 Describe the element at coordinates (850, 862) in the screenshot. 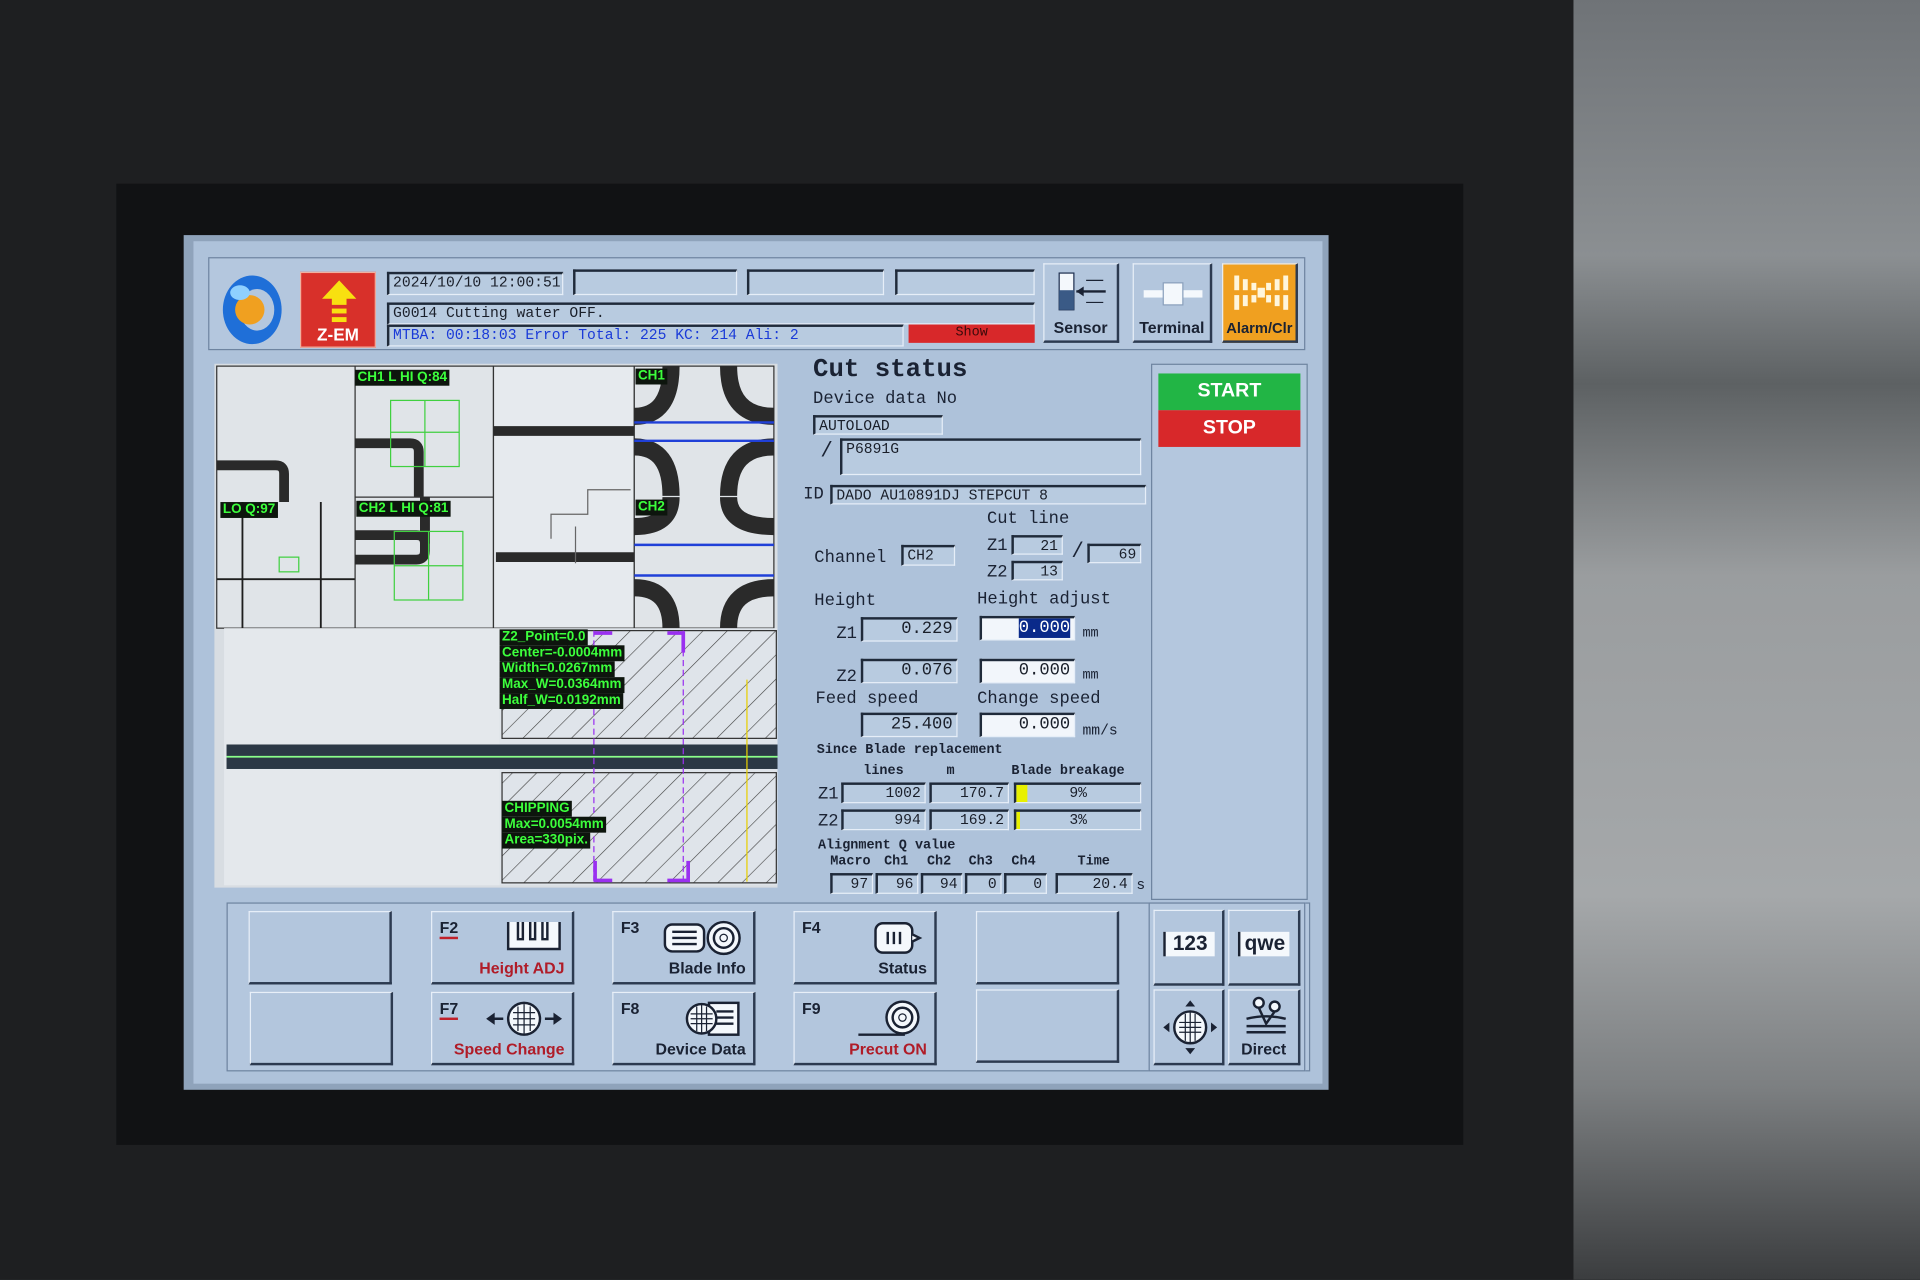

I see `align-header-macro: Macro` at that location.